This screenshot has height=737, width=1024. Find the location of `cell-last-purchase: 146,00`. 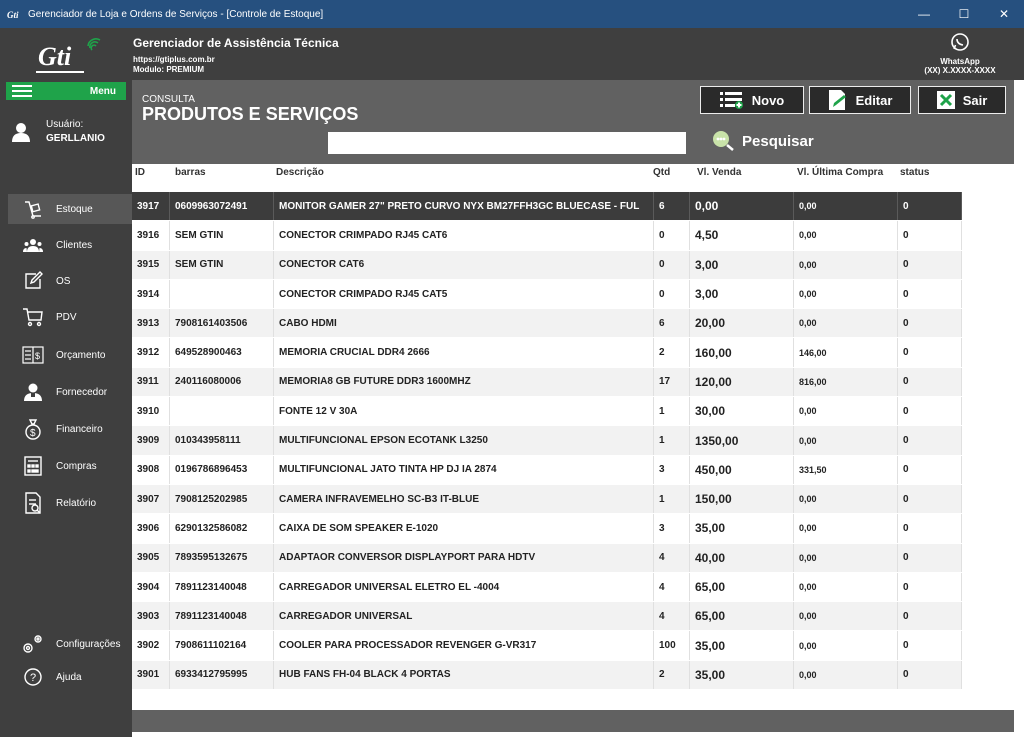

cell-last-purchase: 146,00 is located at coordinates (846, 352).